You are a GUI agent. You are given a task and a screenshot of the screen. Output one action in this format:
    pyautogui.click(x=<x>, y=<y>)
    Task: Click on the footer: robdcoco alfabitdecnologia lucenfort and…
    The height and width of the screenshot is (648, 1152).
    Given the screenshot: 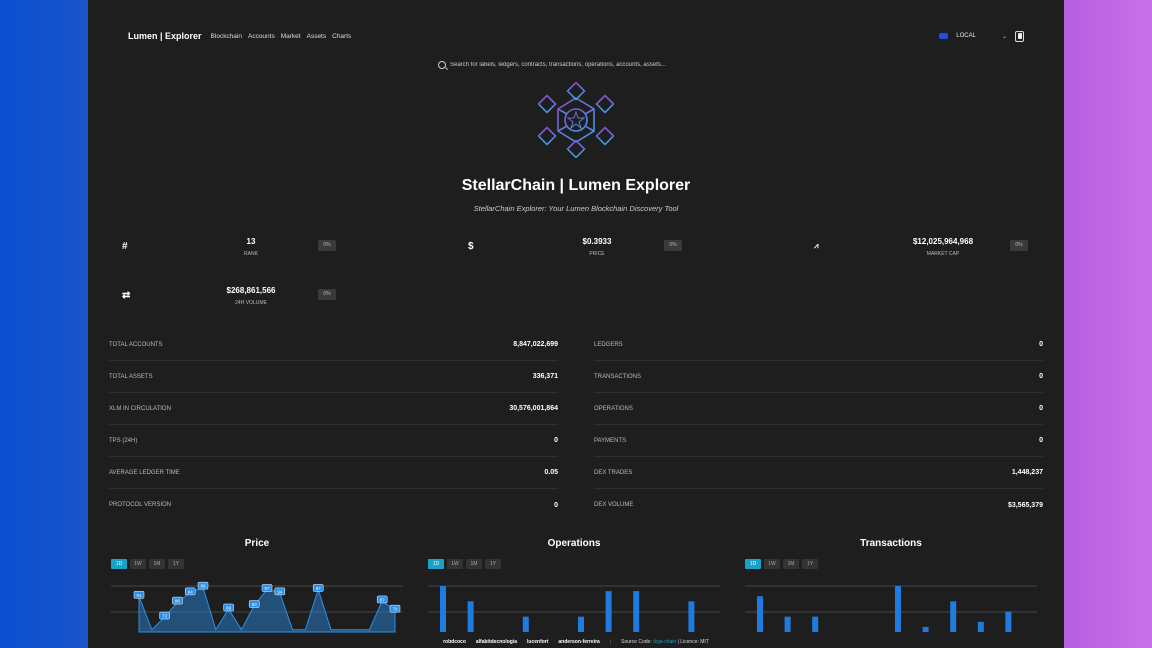 What is the action you would take?
    pyautogui.click(x=576, y=642)
    